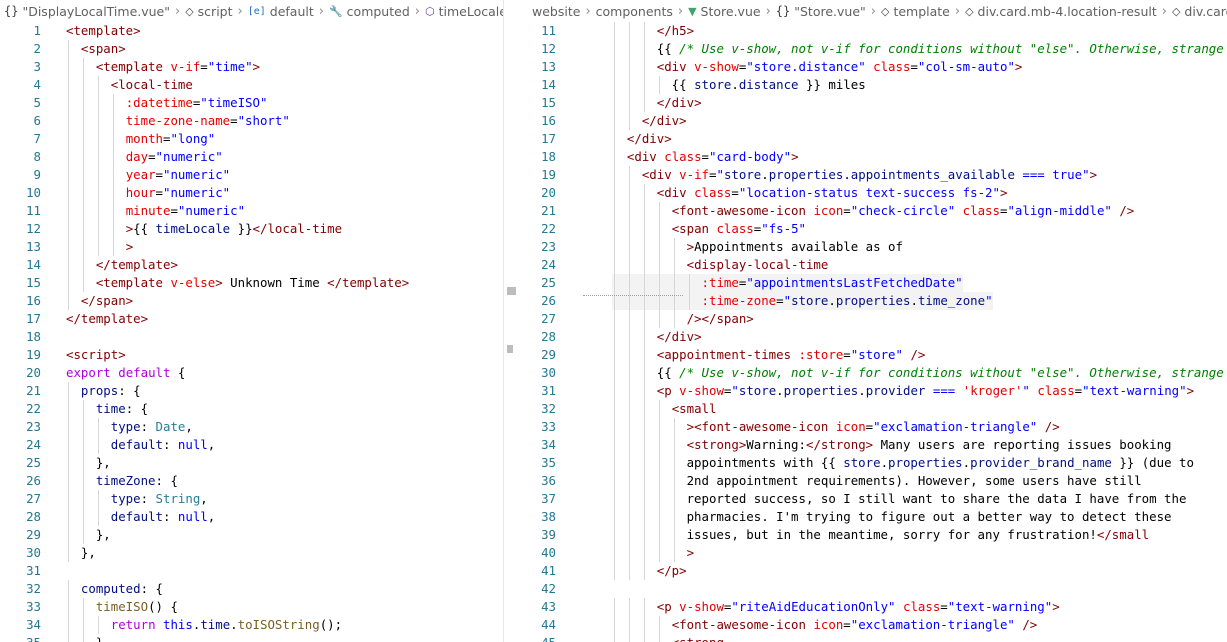  What do you see at coordinates (33, 462) in the screenshot?
I see `line-number: 25` at bounding box center [33, 462].